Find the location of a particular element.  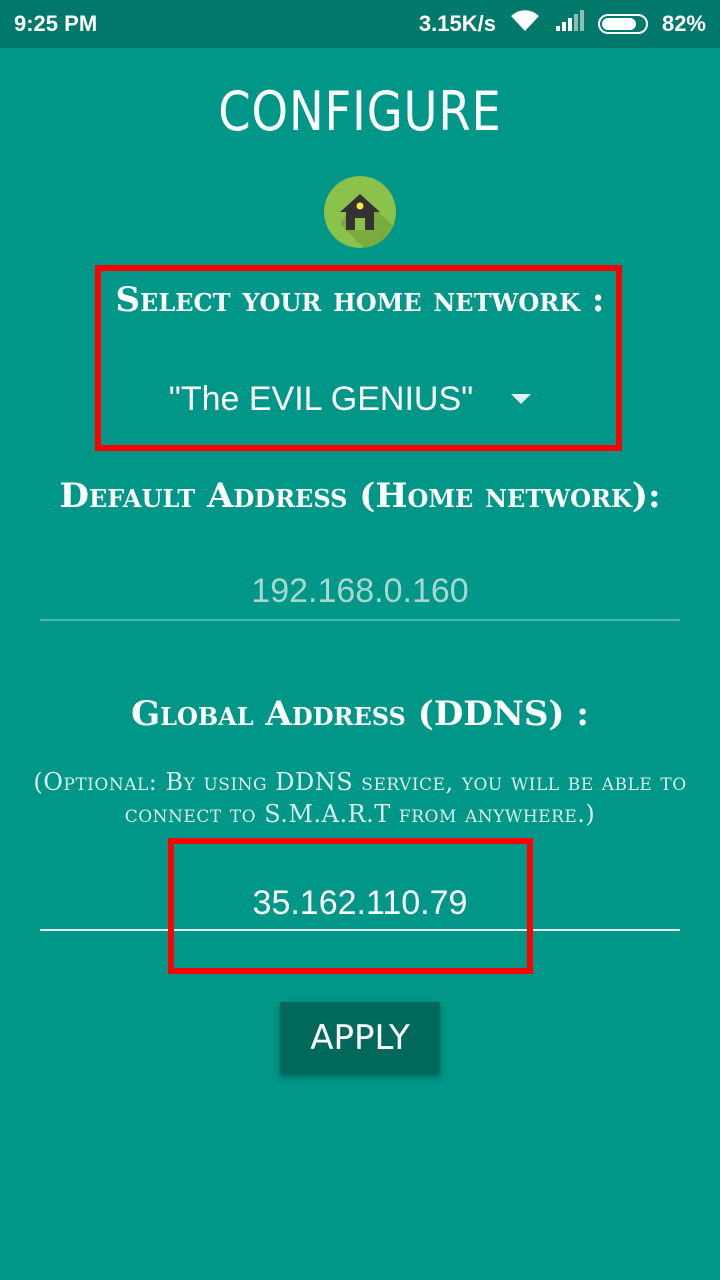

global-address-label: Global Address (DDNS) : is located at coordinates (360, 714).